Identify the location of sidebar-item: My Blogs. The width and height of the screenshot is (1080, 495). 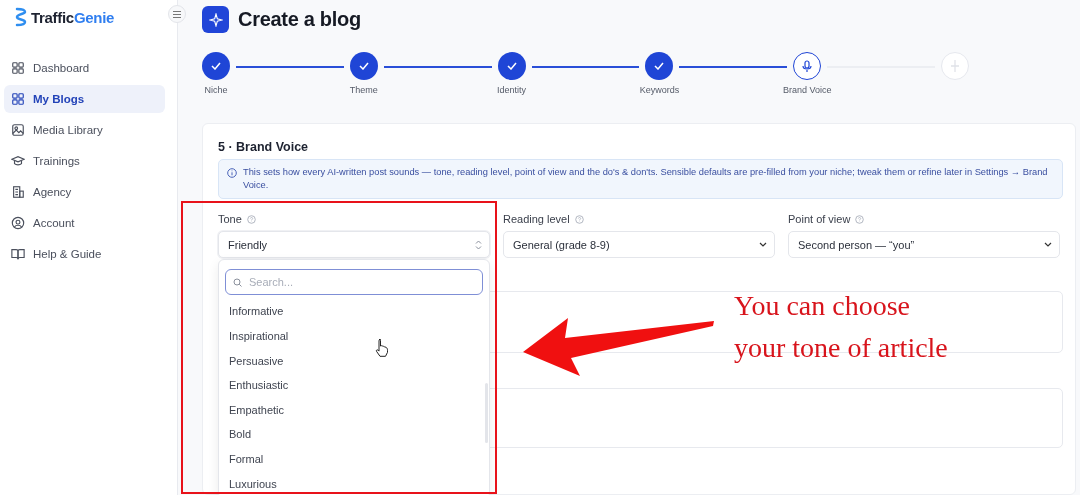
(84, 99).